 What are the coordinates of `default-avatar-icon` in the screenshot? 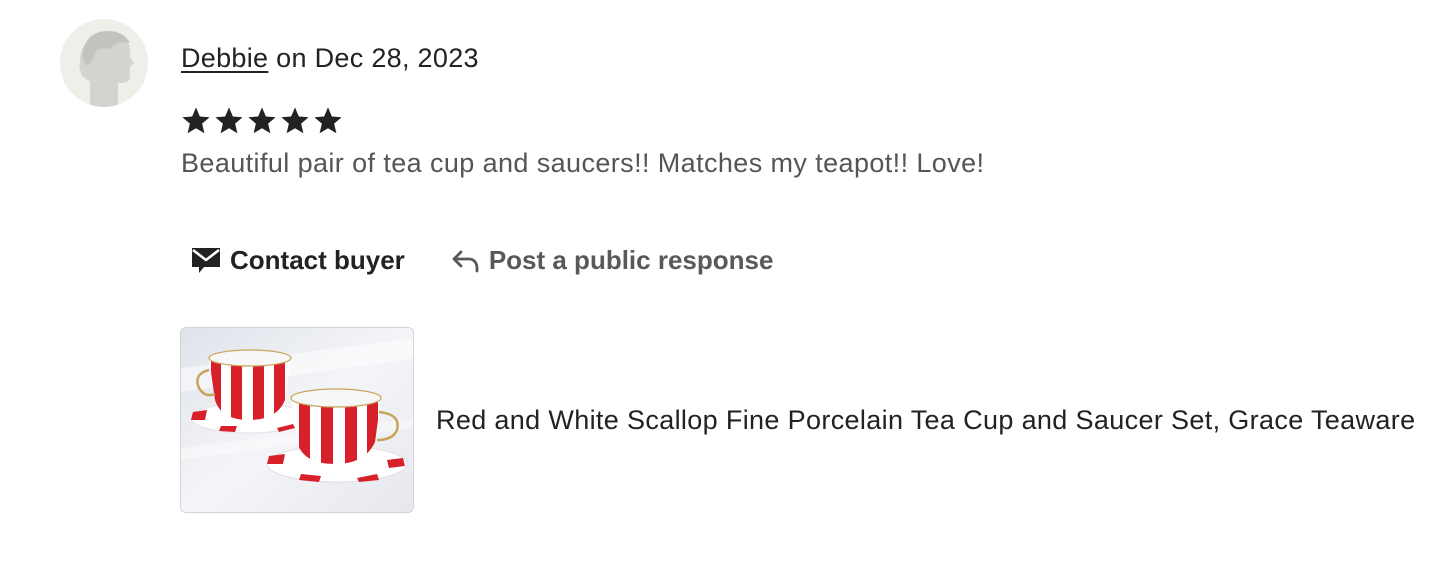 It's located at (104, 63).